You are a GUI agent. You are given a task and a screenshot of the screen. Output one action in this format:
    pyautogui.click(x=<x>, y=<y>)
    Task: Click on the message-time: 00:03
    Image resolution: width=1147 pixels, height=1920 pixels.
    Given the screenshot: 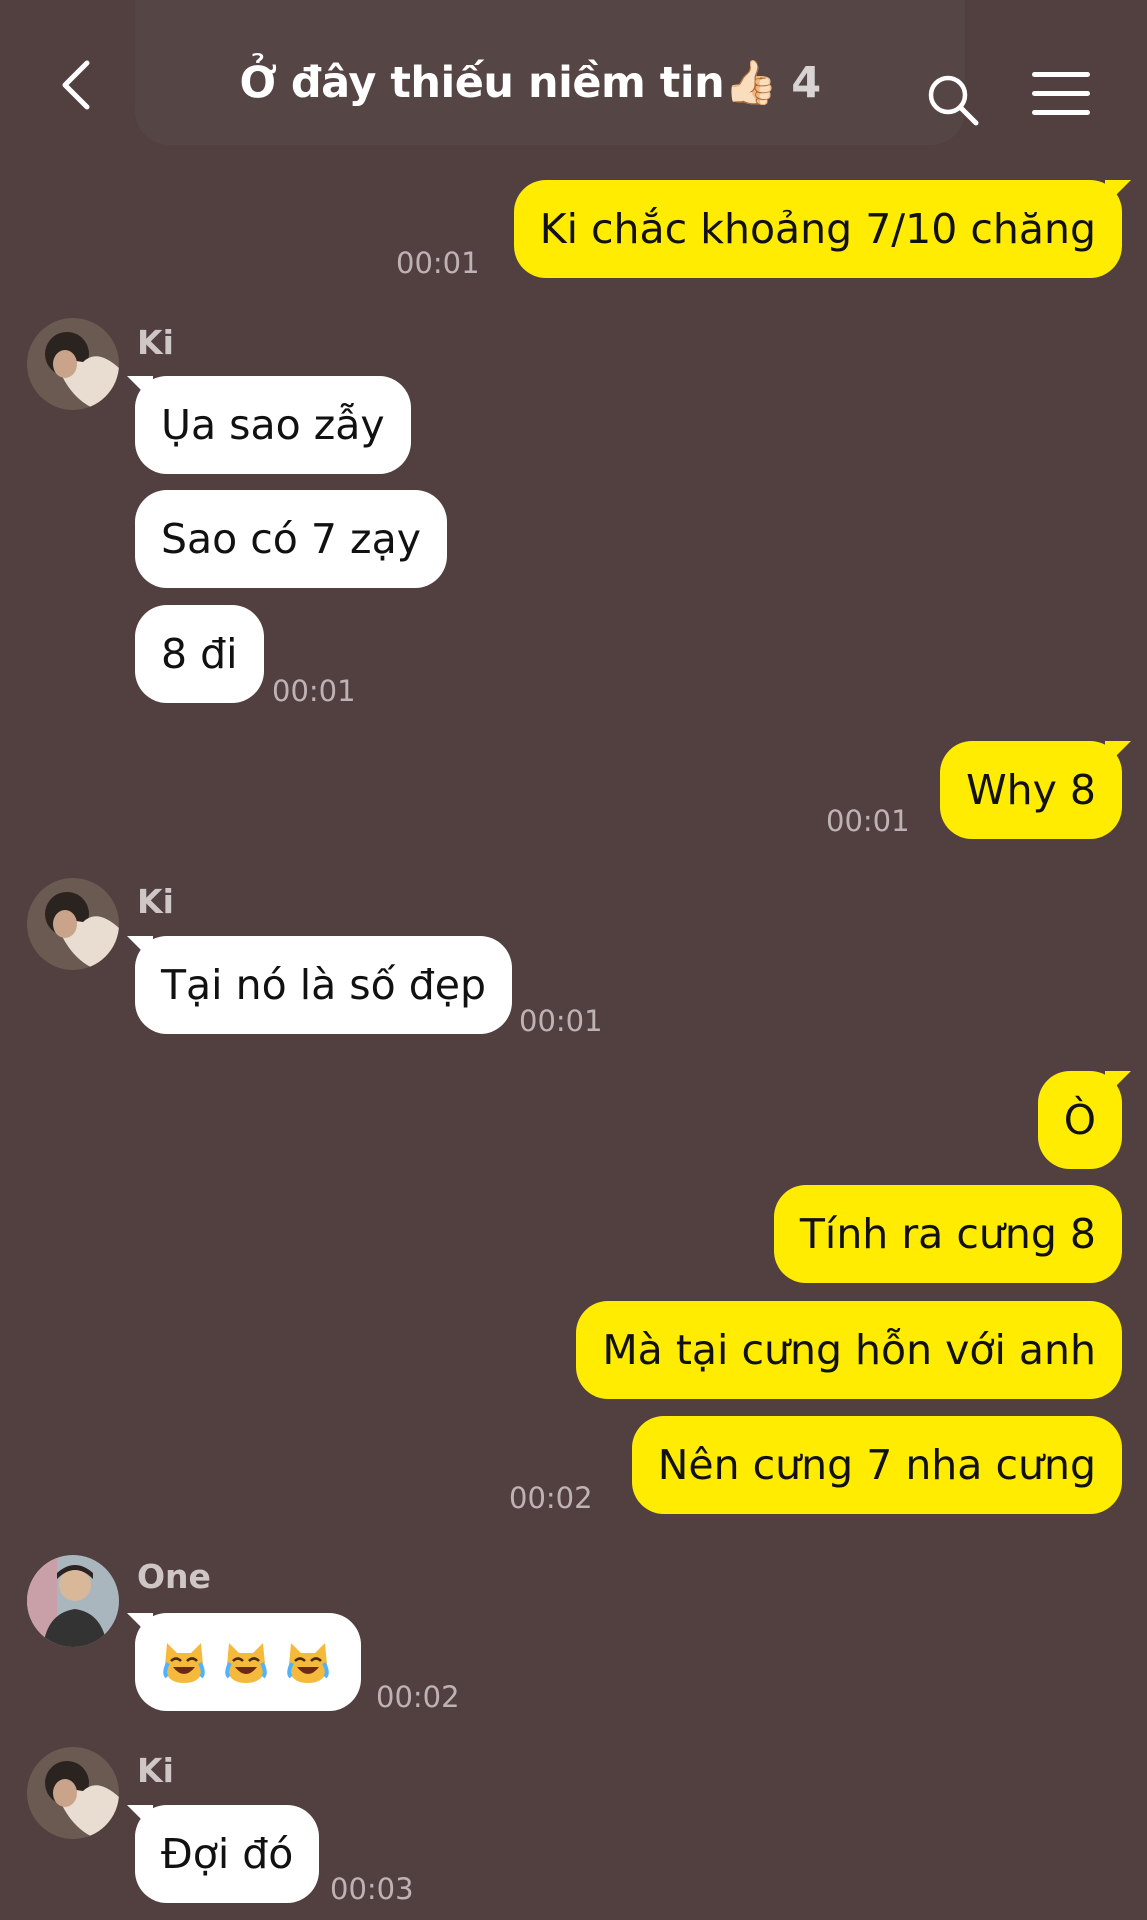 What is the action you would take?
    pyautogui.click(x=372, y=1889)
    